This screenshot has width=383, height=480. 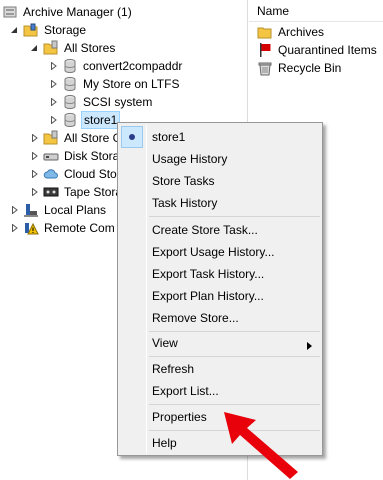 I want to click on tree-item-local-plans: Local Plans, so click(x=59, y=210).